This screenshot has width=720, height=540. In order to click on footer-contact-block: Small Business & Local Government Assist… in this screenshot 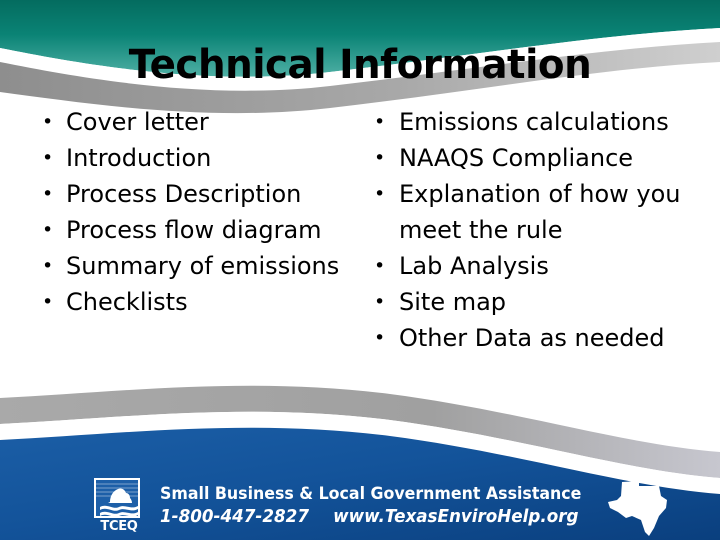, I will do `click(371, 506)`.